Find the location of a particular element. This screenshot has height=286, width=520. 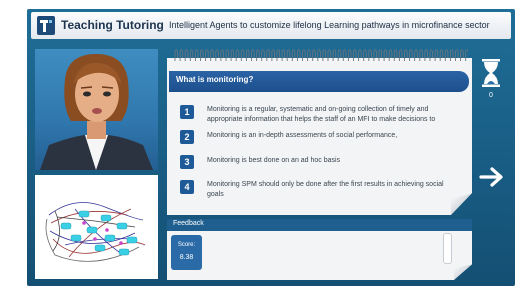

tutor-avatar is located at coordinates (96, 109).